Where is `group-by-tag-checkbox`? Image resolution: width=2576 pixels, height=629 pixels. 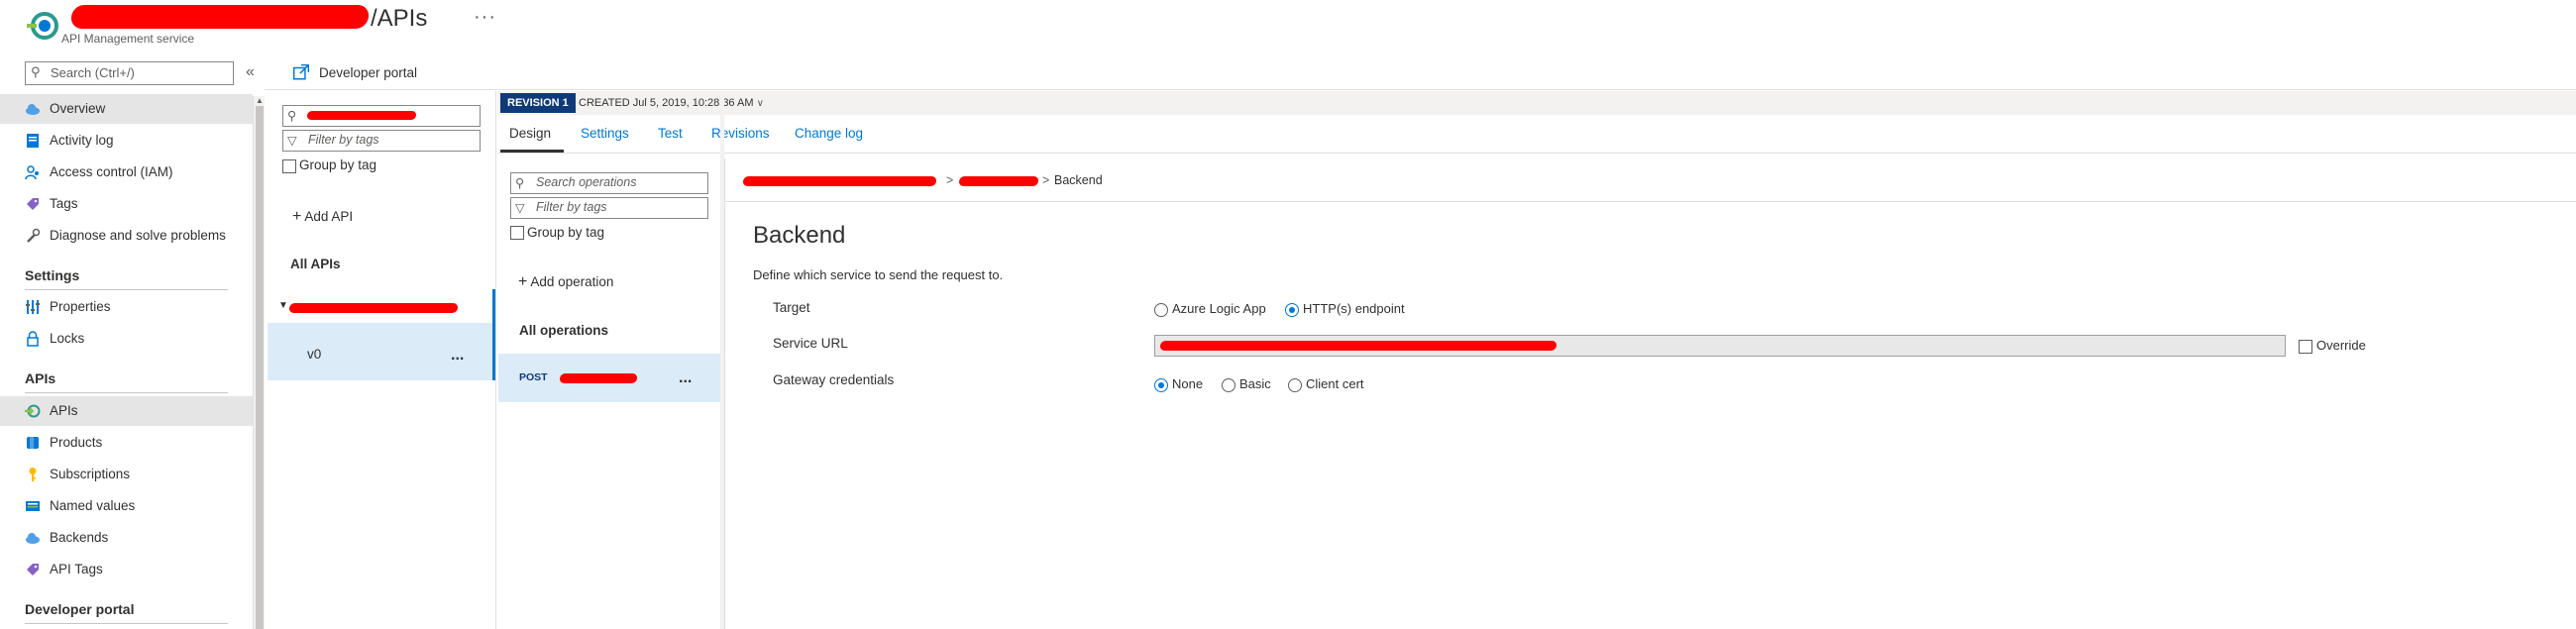
group-by-tag-checkbox is located at coordinates (289, 166).